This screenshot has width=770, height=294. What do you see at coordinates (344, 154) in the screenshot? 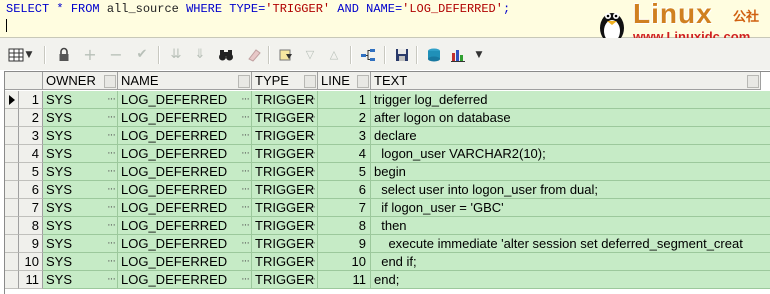
I see `cell-line: 4` at bounding box center [344, 154].